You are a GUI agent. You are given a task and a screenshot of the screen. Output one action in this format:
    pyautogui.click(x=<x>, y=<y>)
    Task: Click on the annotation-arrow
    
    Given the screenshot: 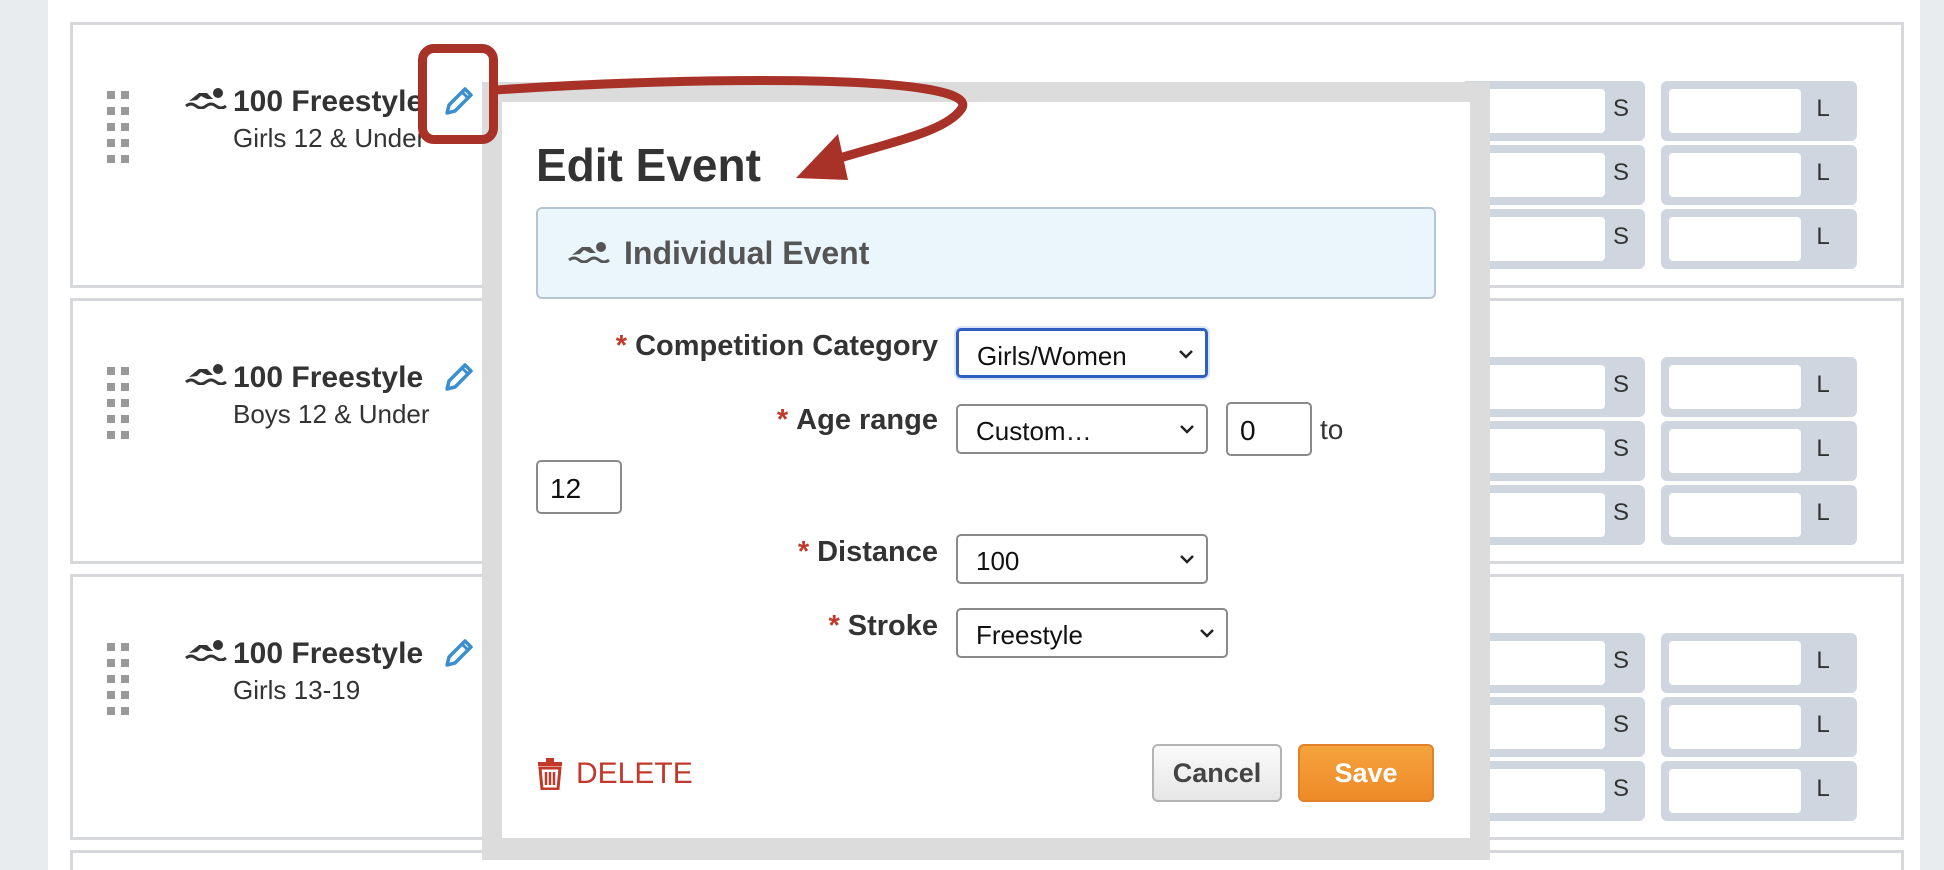 What is the action you would take?
    pyautogui.click(x=729, y=128)
    